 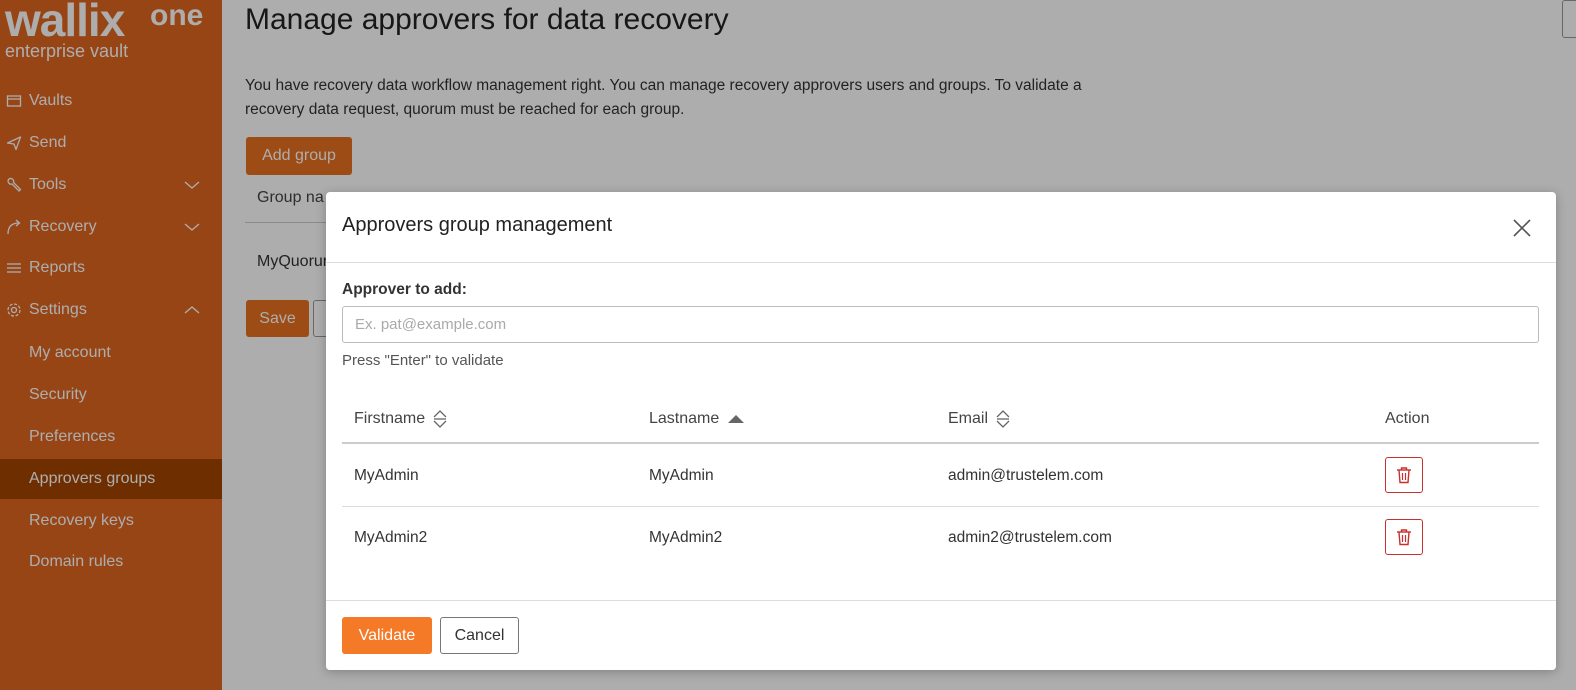 What do you see at coordinates (941, 635) in the screenshot?
I see `modal-footer: Validate Cancel` at bounding box center [941, 635].